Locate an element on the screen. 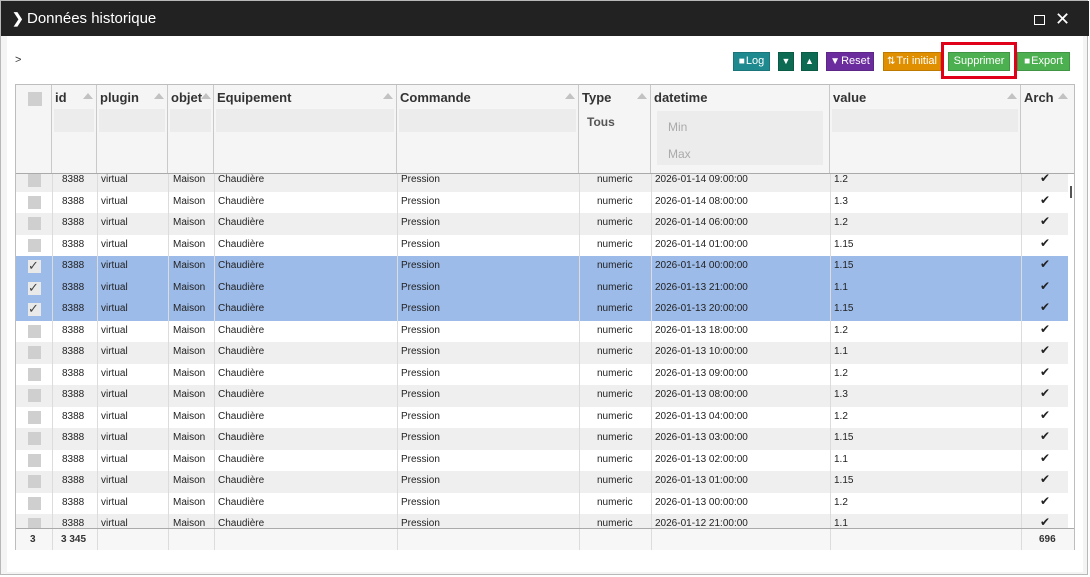  double-chevron-down-icon: ▼ is located at coordinates (786, 61).